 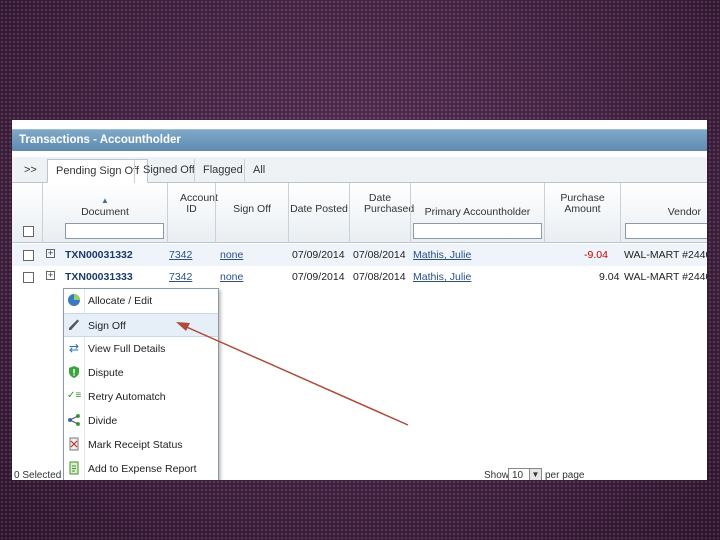 I want to click on menu-item-allocate-edit: Allocate / Edit, so click(x=141, y=301).